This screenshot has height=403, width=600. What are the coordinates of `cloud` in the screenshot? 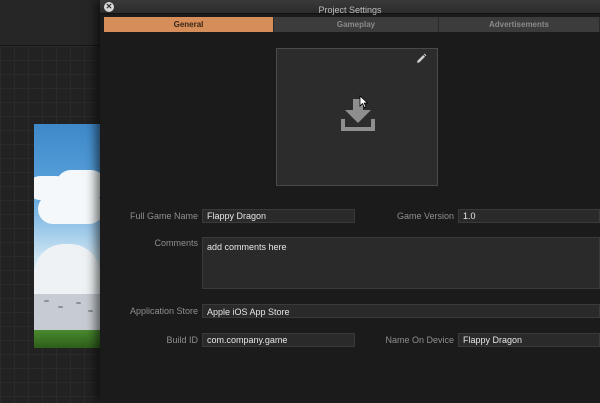 It's located at (69, 209).